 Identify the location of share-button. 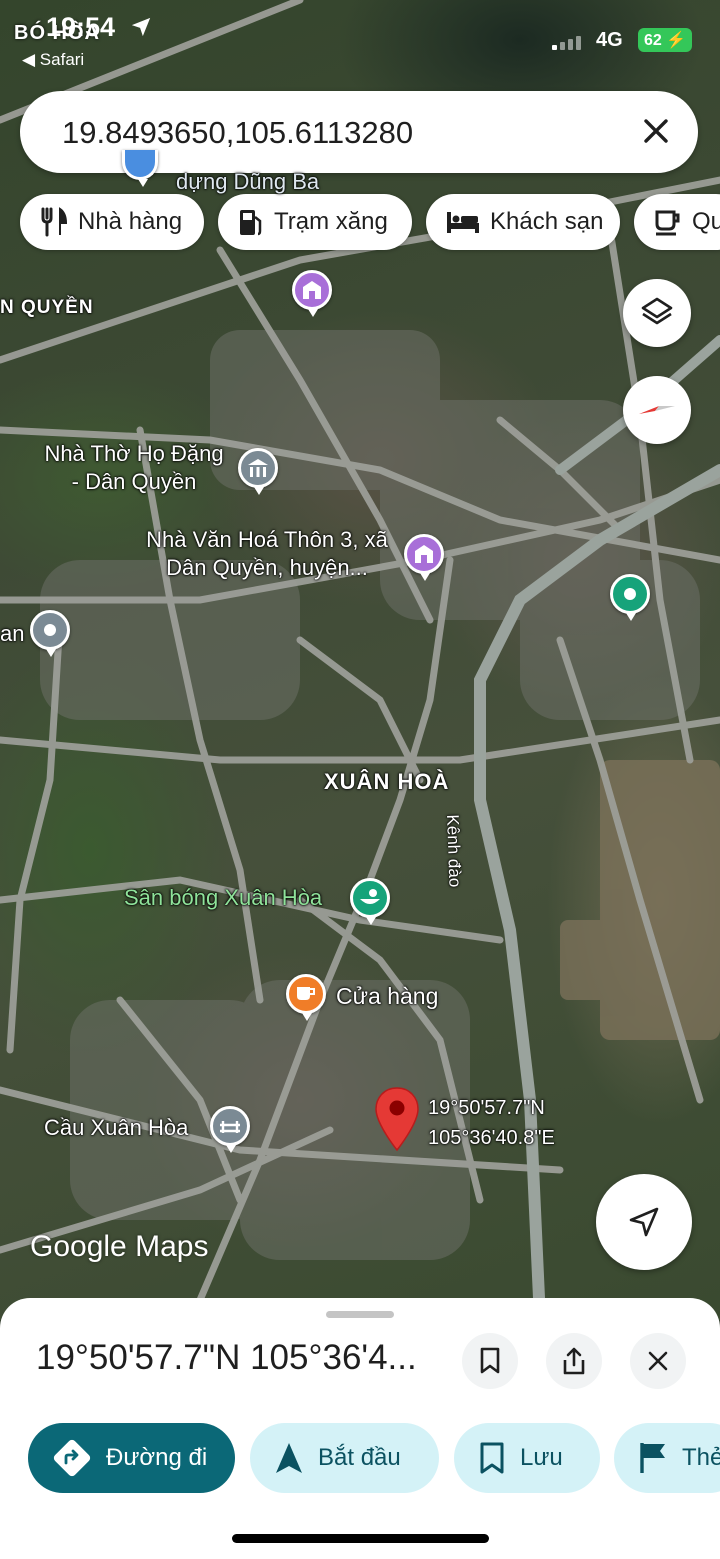
(574, 1361).